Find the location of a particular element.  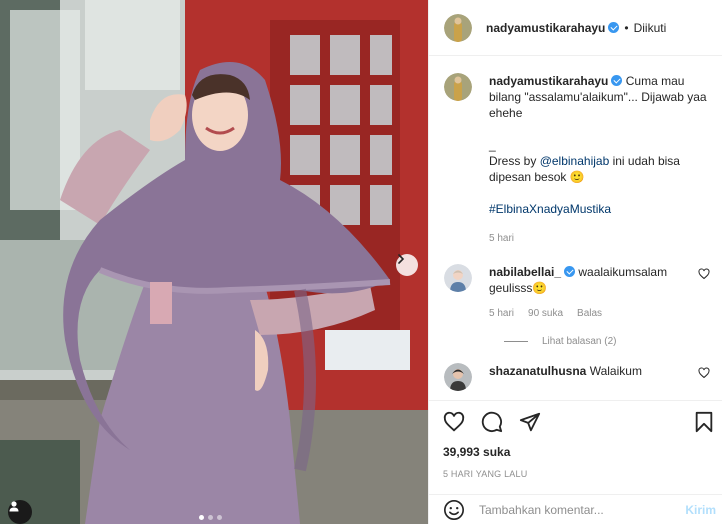

comment-button is located at coordinates (492, 422).